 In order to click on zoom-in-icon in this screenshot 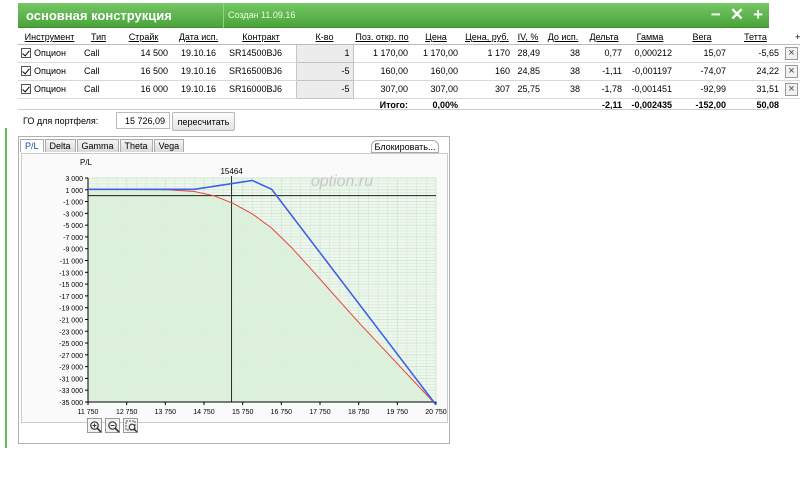, I will do `click(94, 425)`.